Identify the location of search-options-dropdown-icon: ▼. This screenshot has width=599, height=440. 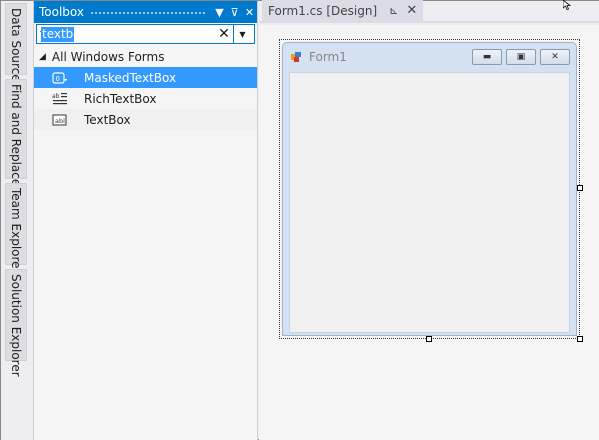
(242, 34).